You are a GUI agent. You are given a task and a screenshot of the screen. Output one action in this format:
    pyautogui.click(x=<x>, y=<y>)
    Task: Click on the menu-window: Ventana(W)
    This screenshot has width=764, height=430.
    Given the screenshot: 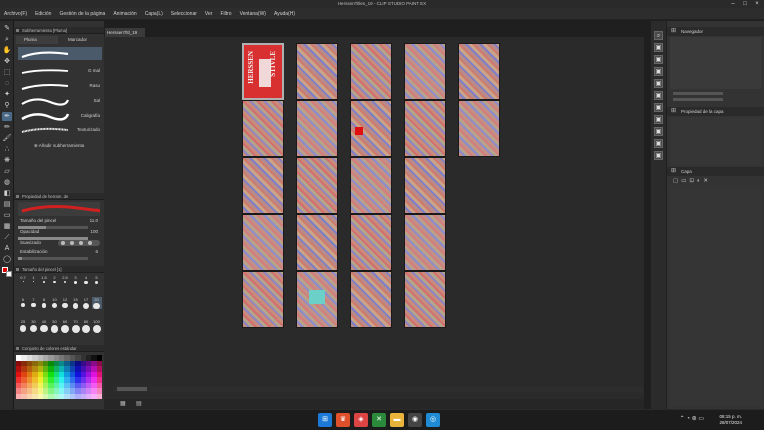 What is the action you would take?
    pyautogui.click(x=253, y=14)
    